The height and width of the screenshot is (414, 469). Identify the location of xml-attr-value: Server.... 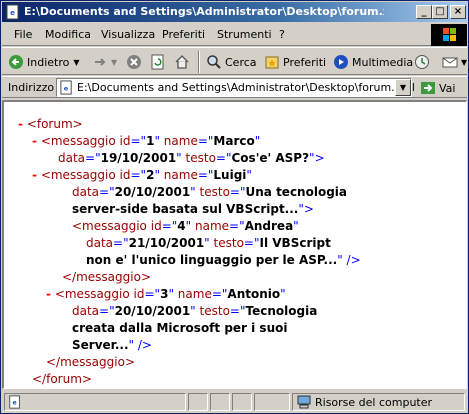
(100, 345).